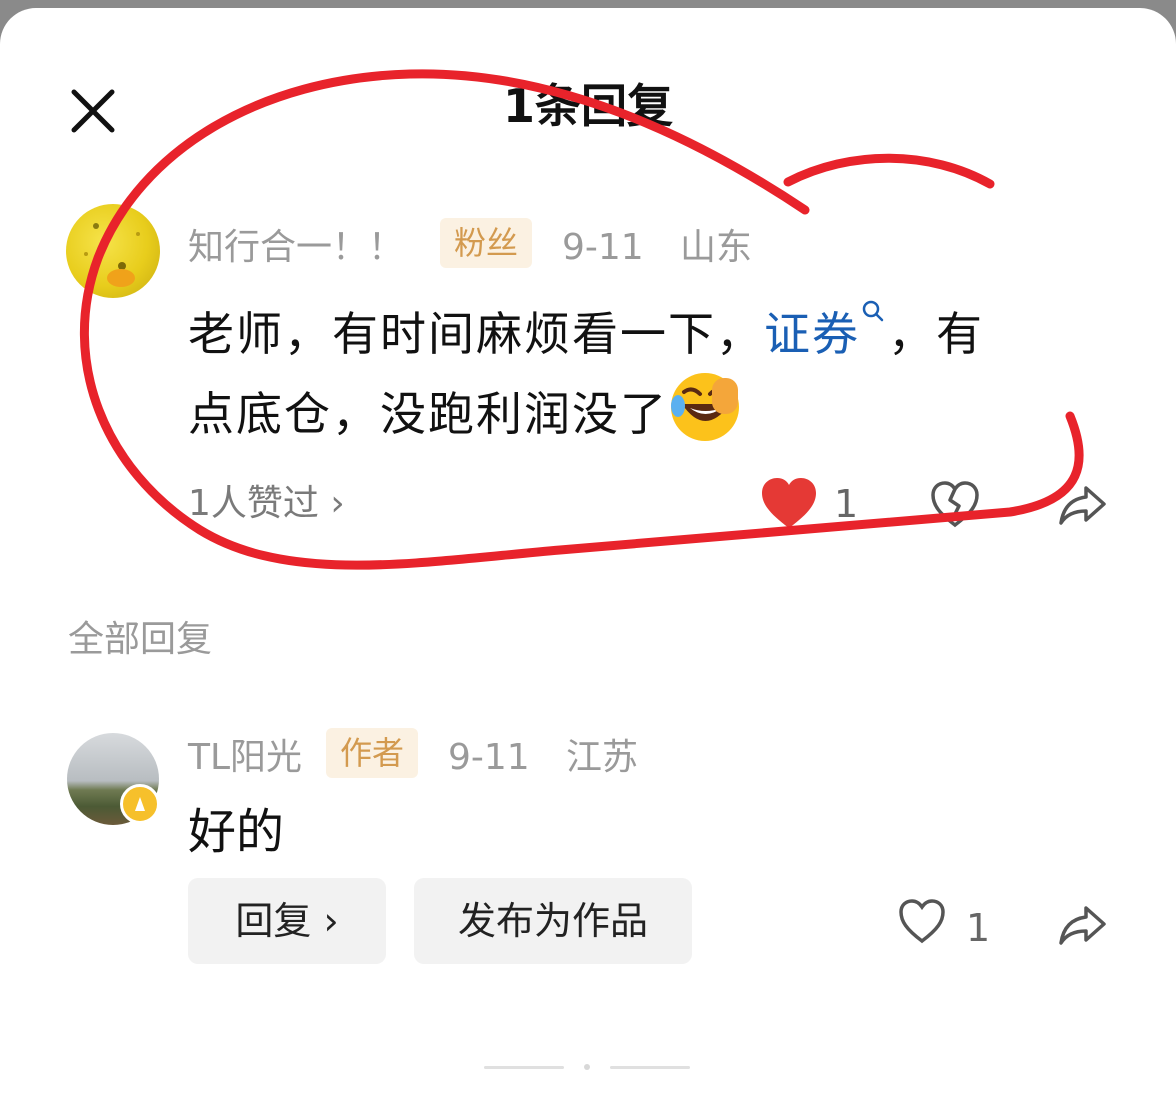 Image resolution: width=1176 pixels, height=1104 pixels. I want to click on verified-badge-icon, so click(140, 804).